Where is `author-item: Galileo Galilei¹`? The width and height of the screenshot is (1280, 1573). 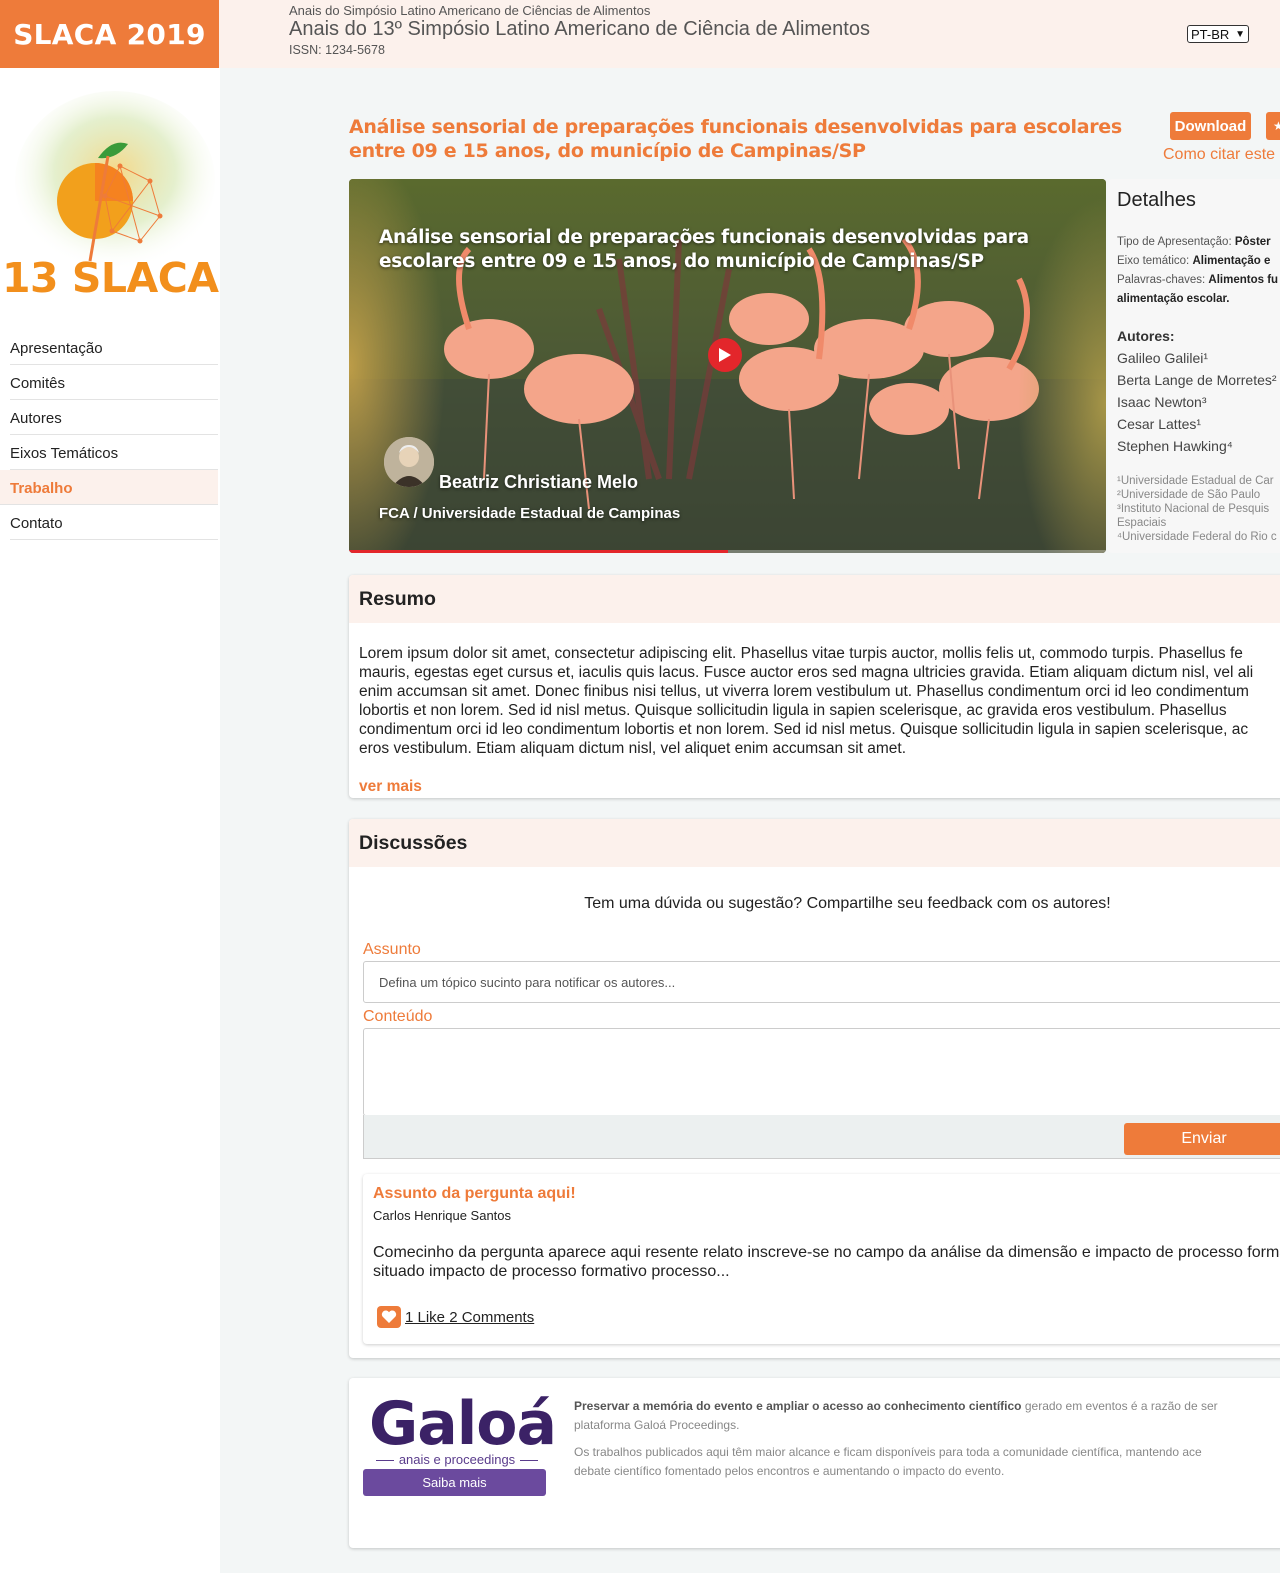 author-item: Galileo Galilei¹ is located at coordinates (1162, 358).